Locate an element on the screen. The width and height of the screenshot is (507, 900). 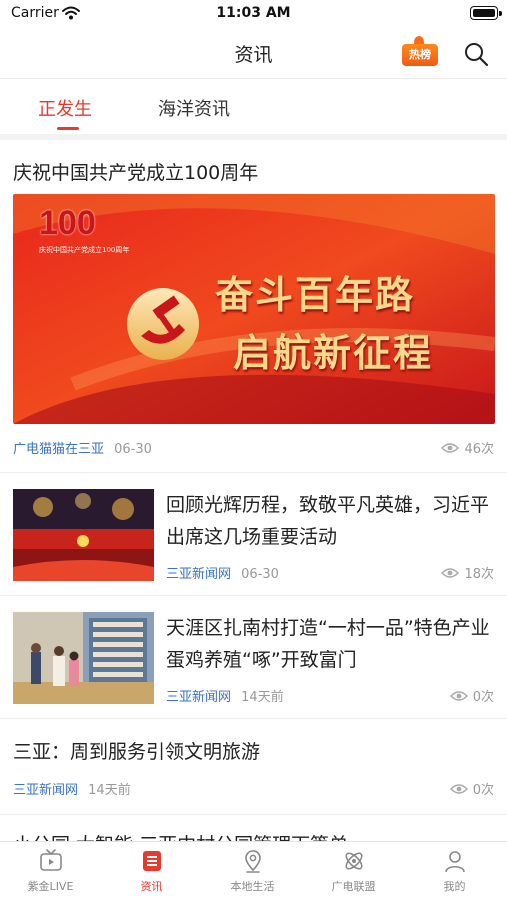
user-icon is located at coordinates (454, 862).